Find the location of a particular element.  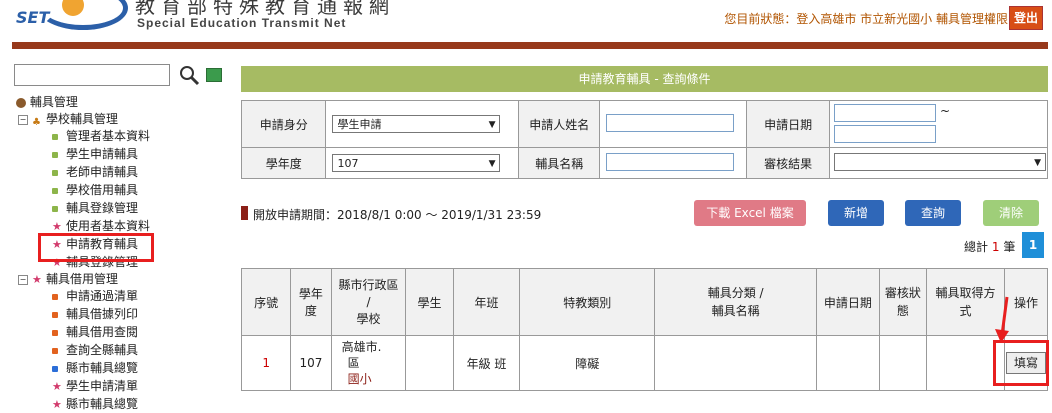

school-year-select: 107 ▼ is located at coordinates (416, 163).